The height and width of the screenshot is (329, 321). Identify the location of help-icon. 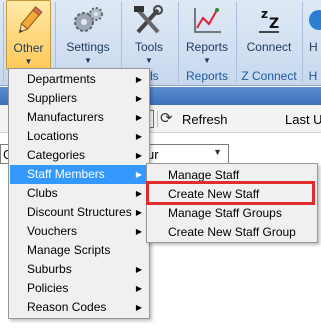
(313, 20).